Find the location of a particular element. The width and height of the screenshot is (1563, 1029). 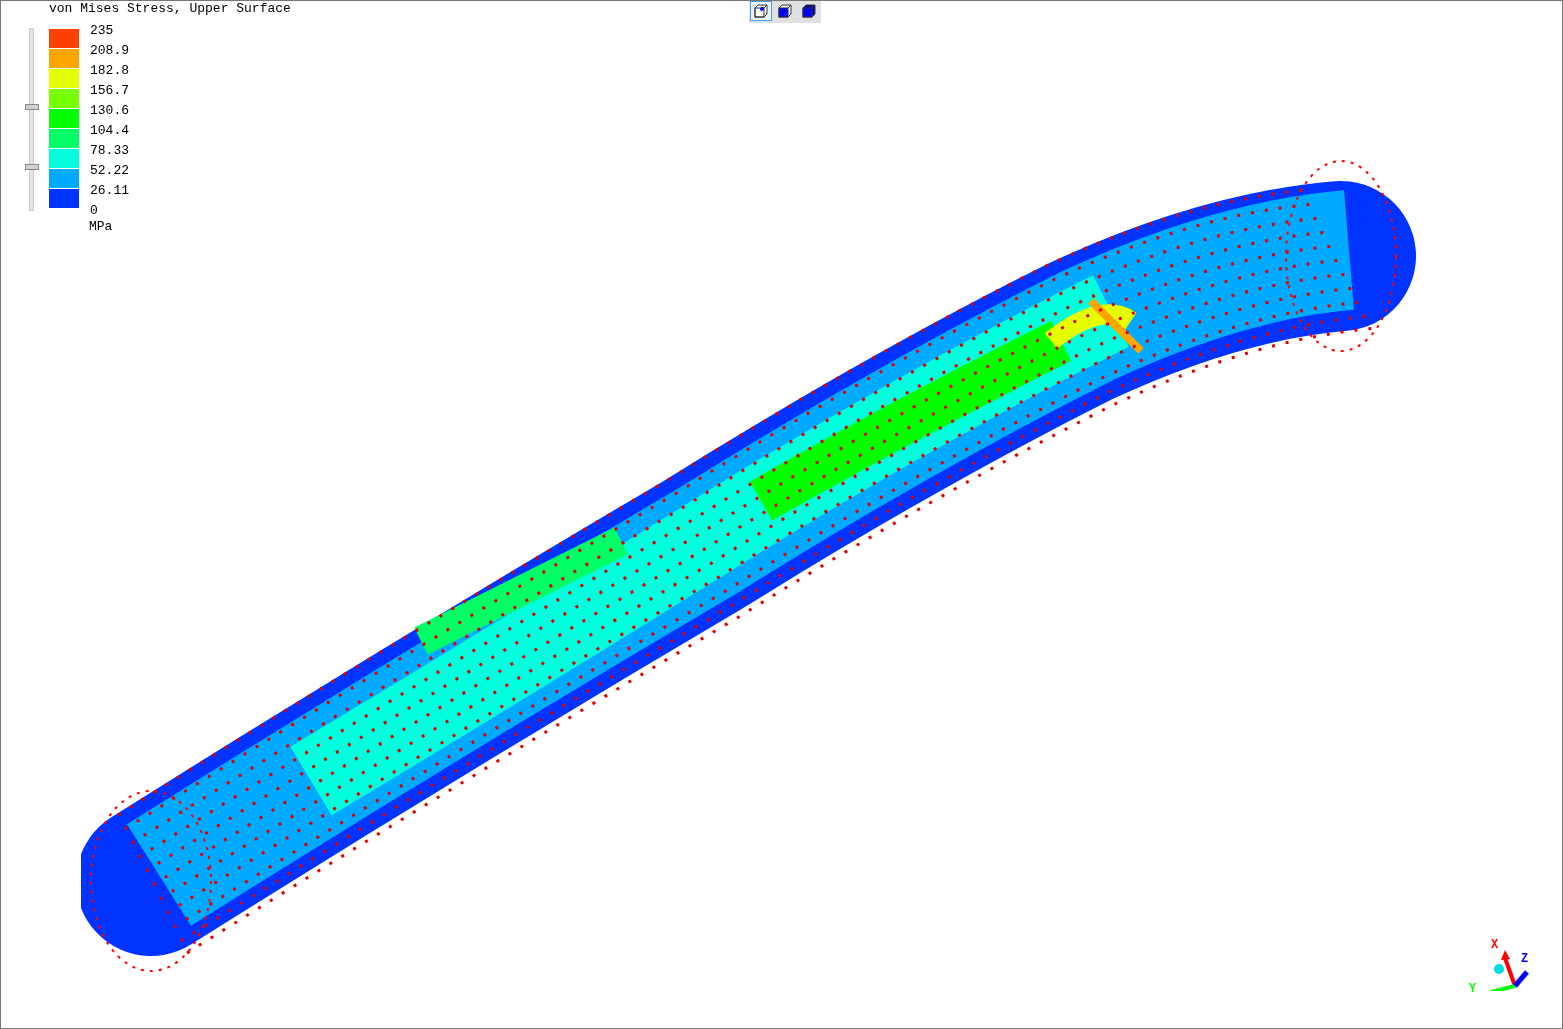

legend-value: 26.11 is located at coordinates (109, 191).